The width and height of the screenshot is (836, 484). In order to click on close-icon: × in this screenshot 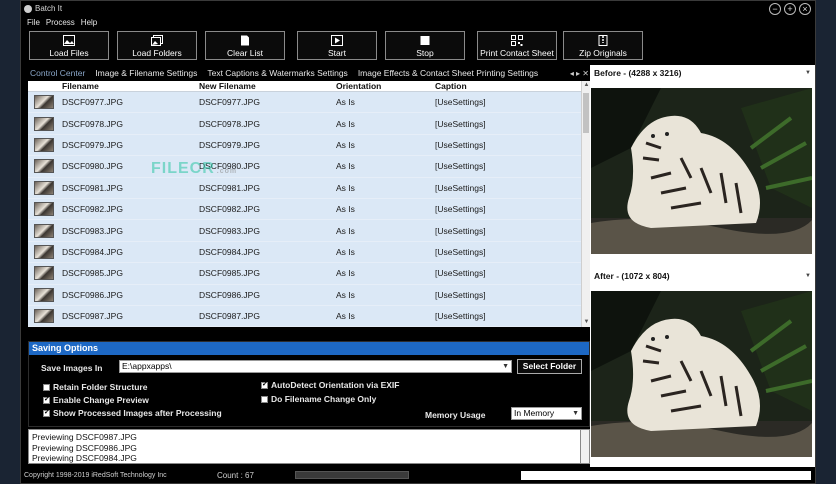, I will do `click(805, 9)`.